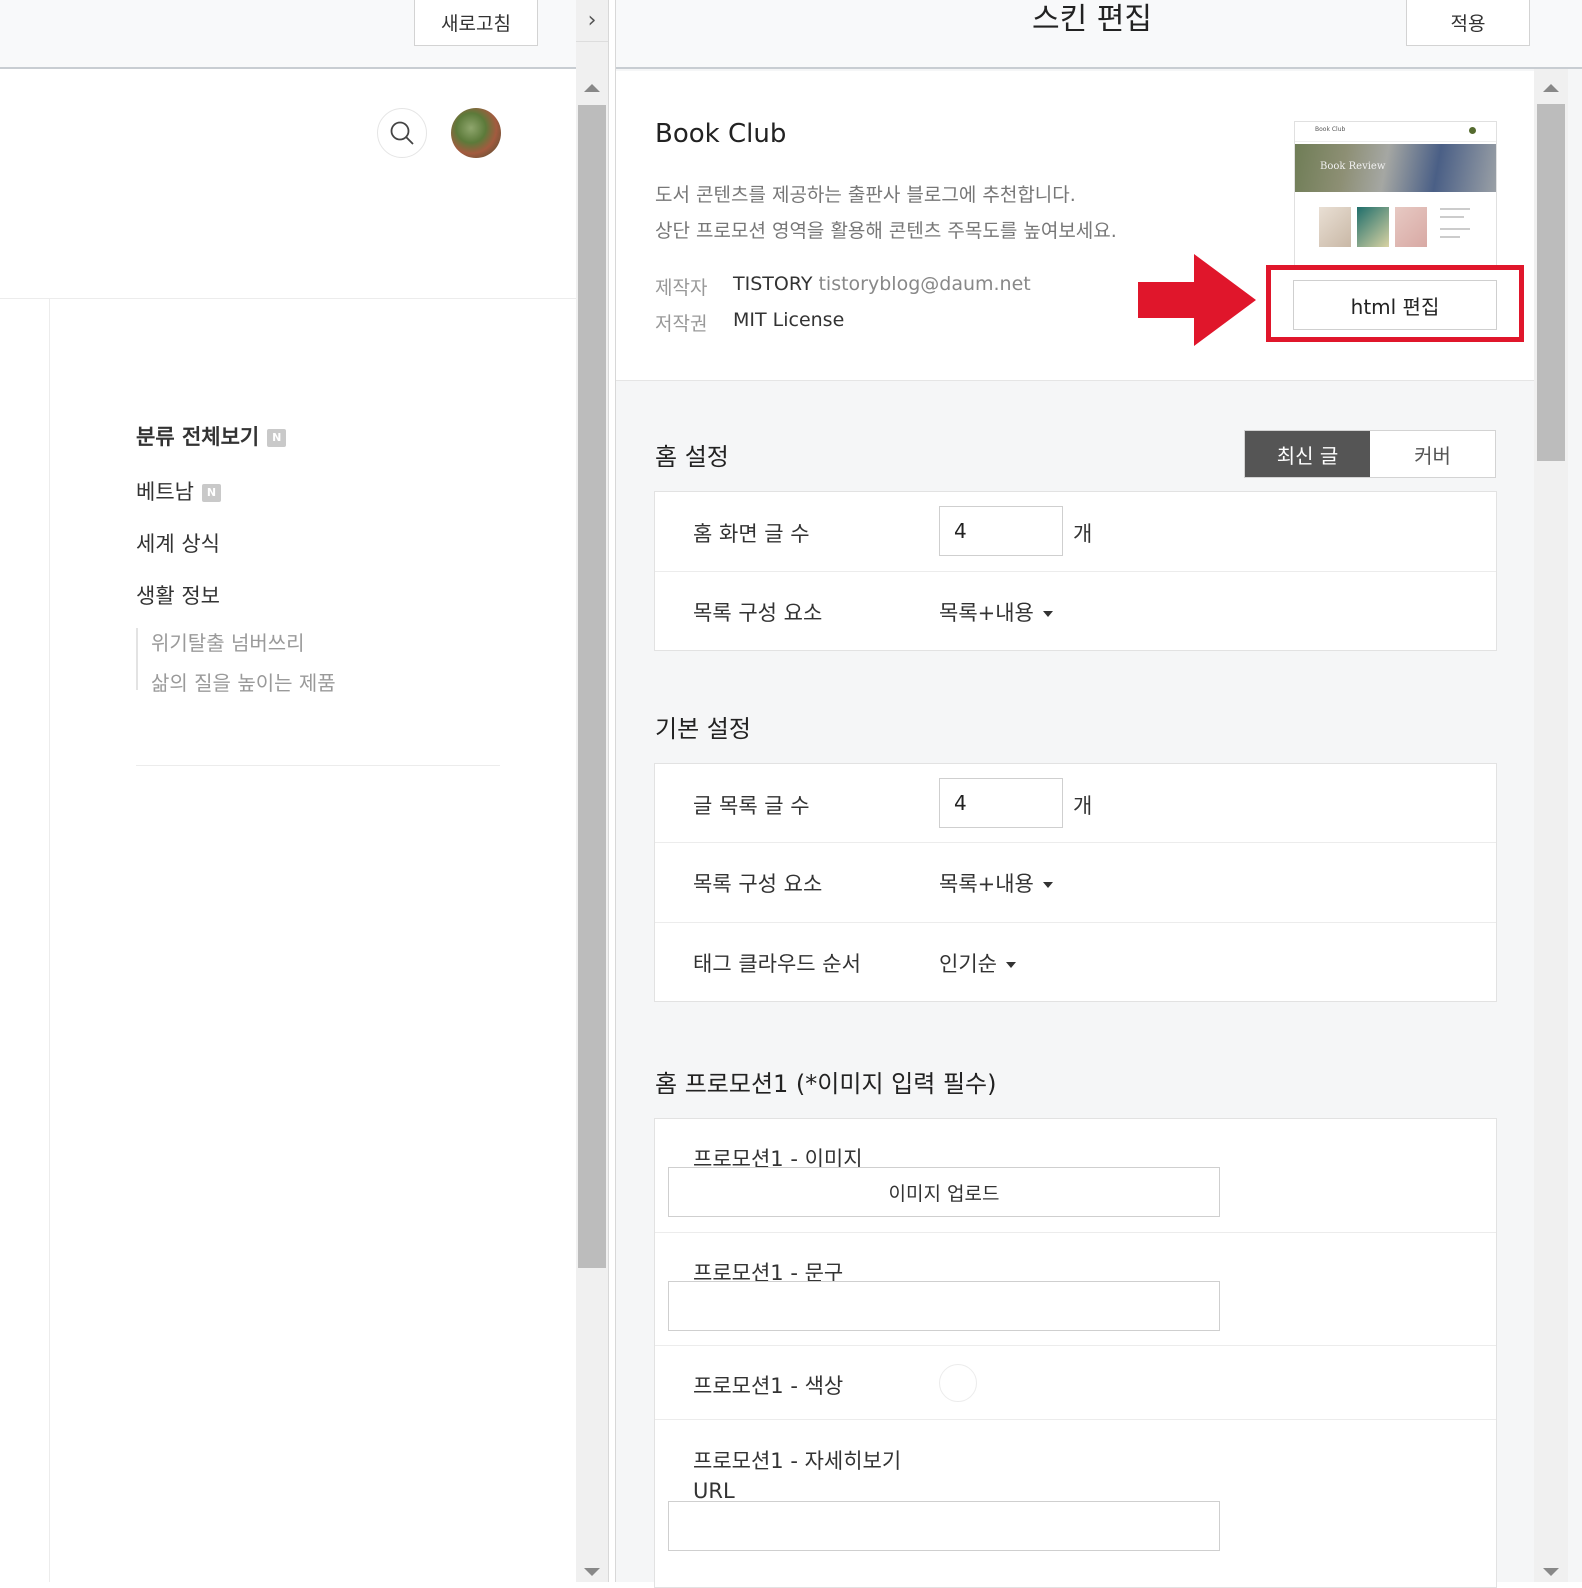  What do you see at coordinates (681, 324) in the screenshot?
I see `license-label: 저작권` at bounding box center [681, 324].